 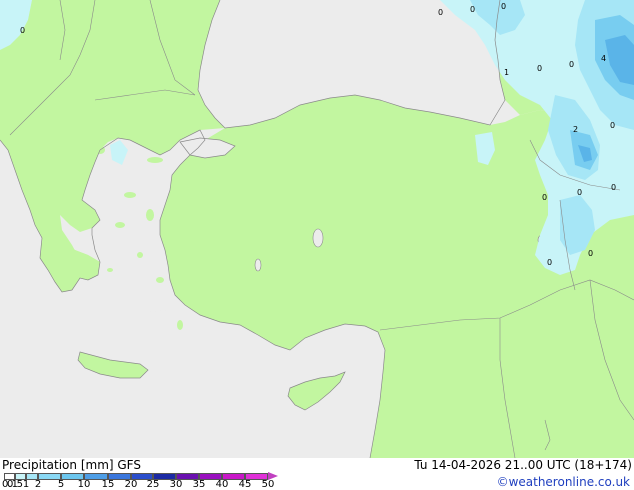 I want to click on colorbar-tick-label: 35, so click(x=199, y=484).